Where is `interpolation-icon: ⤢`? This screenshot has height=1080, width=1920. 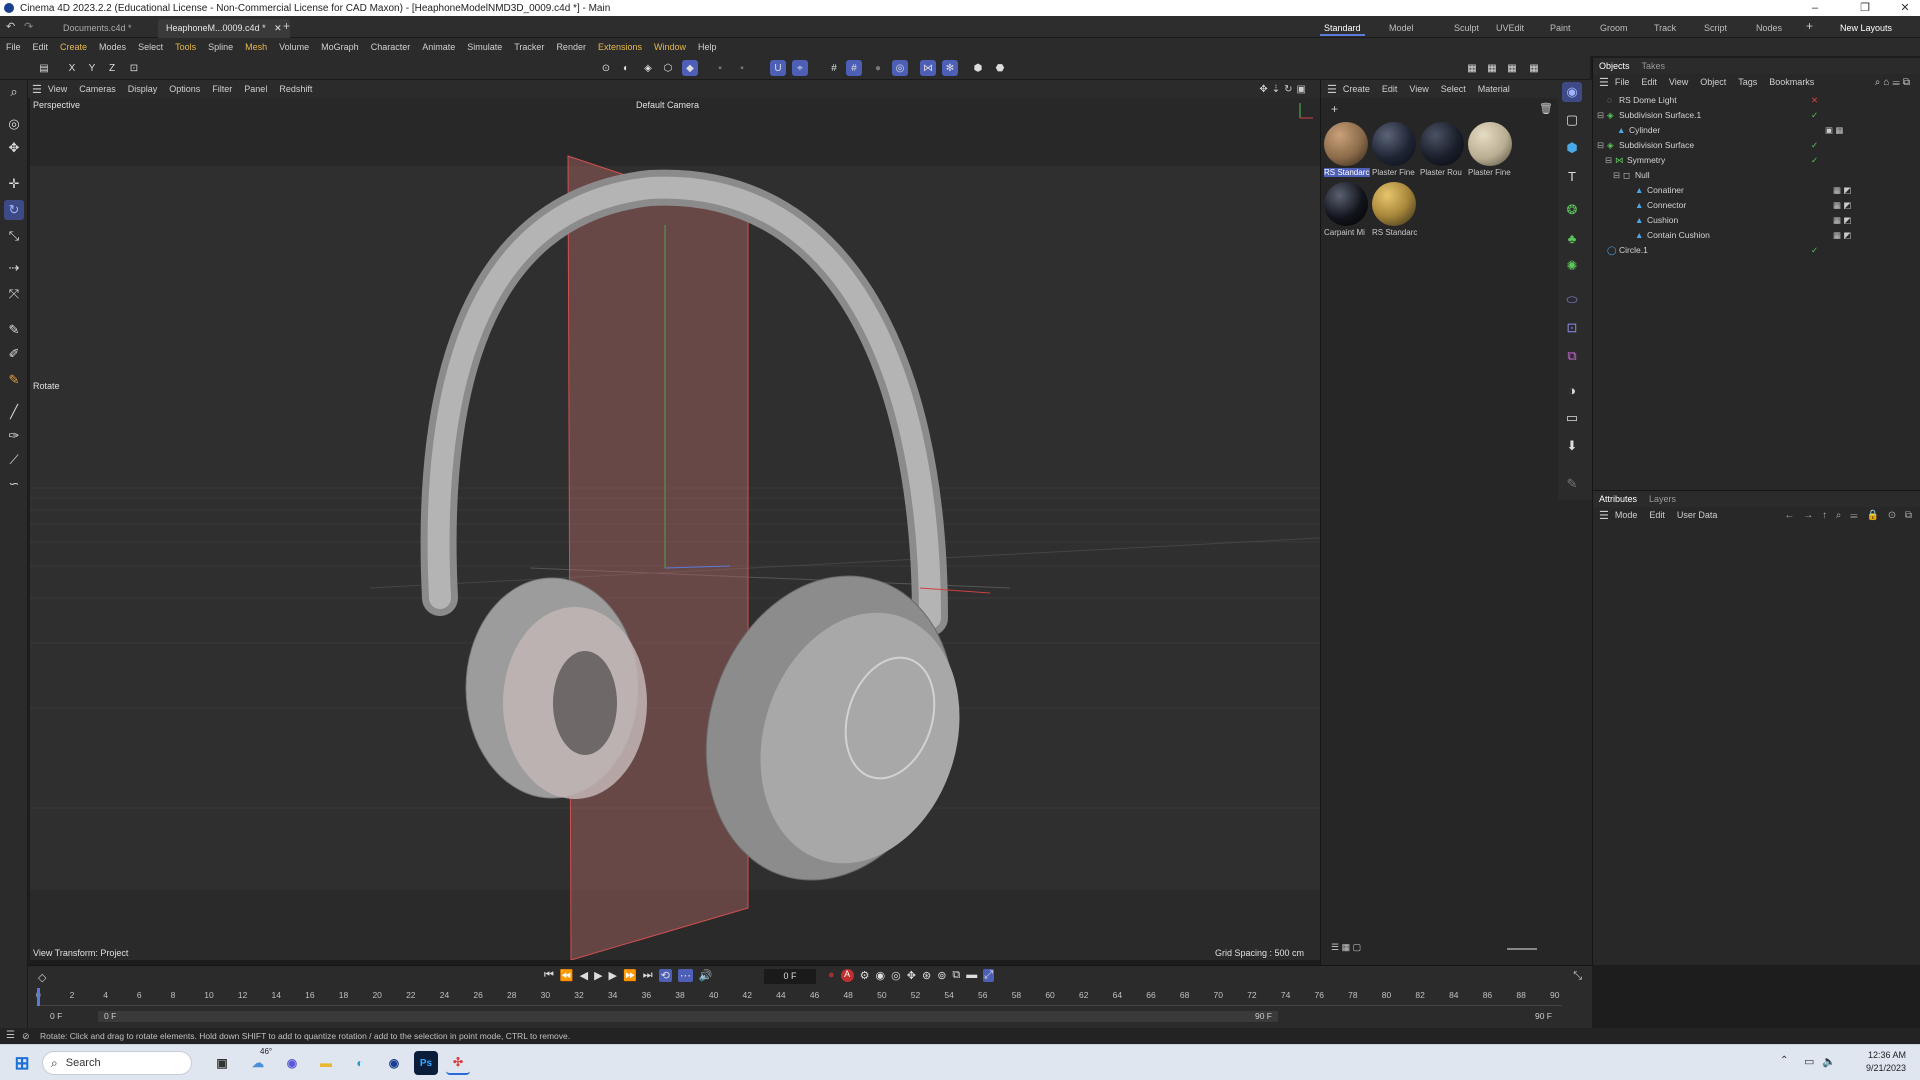 interpolation-icon: ⤢ is located at coordinates (989, 975).